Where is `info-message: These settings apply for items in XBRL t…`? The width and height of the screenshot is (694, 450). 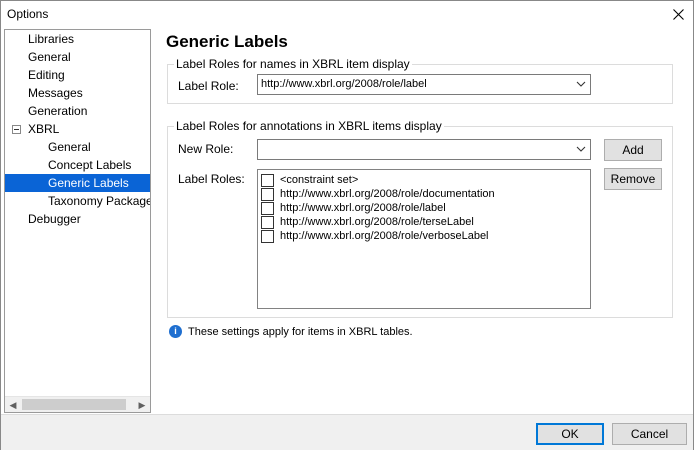 info-message: These settings apply for items in XBRL t… is located at coordinates (300, 332).